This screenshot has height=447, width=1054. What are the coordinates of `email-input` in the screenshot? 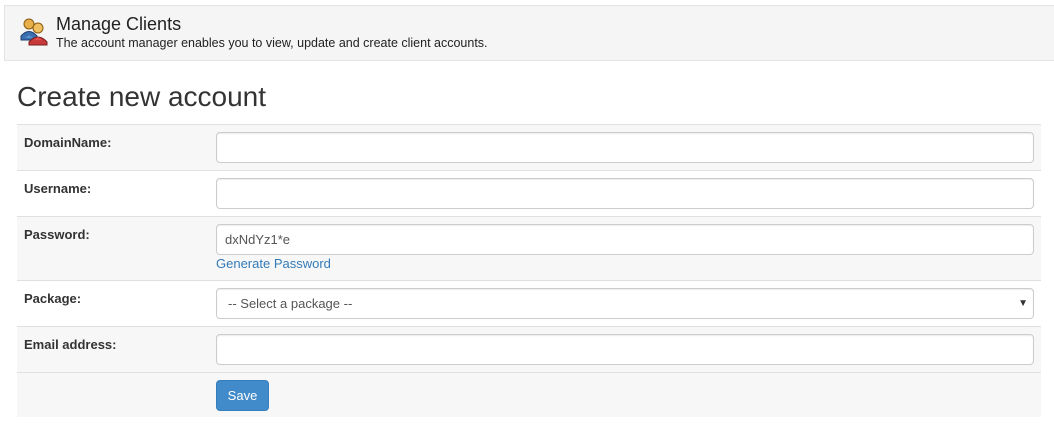 It's located at (625, 349).